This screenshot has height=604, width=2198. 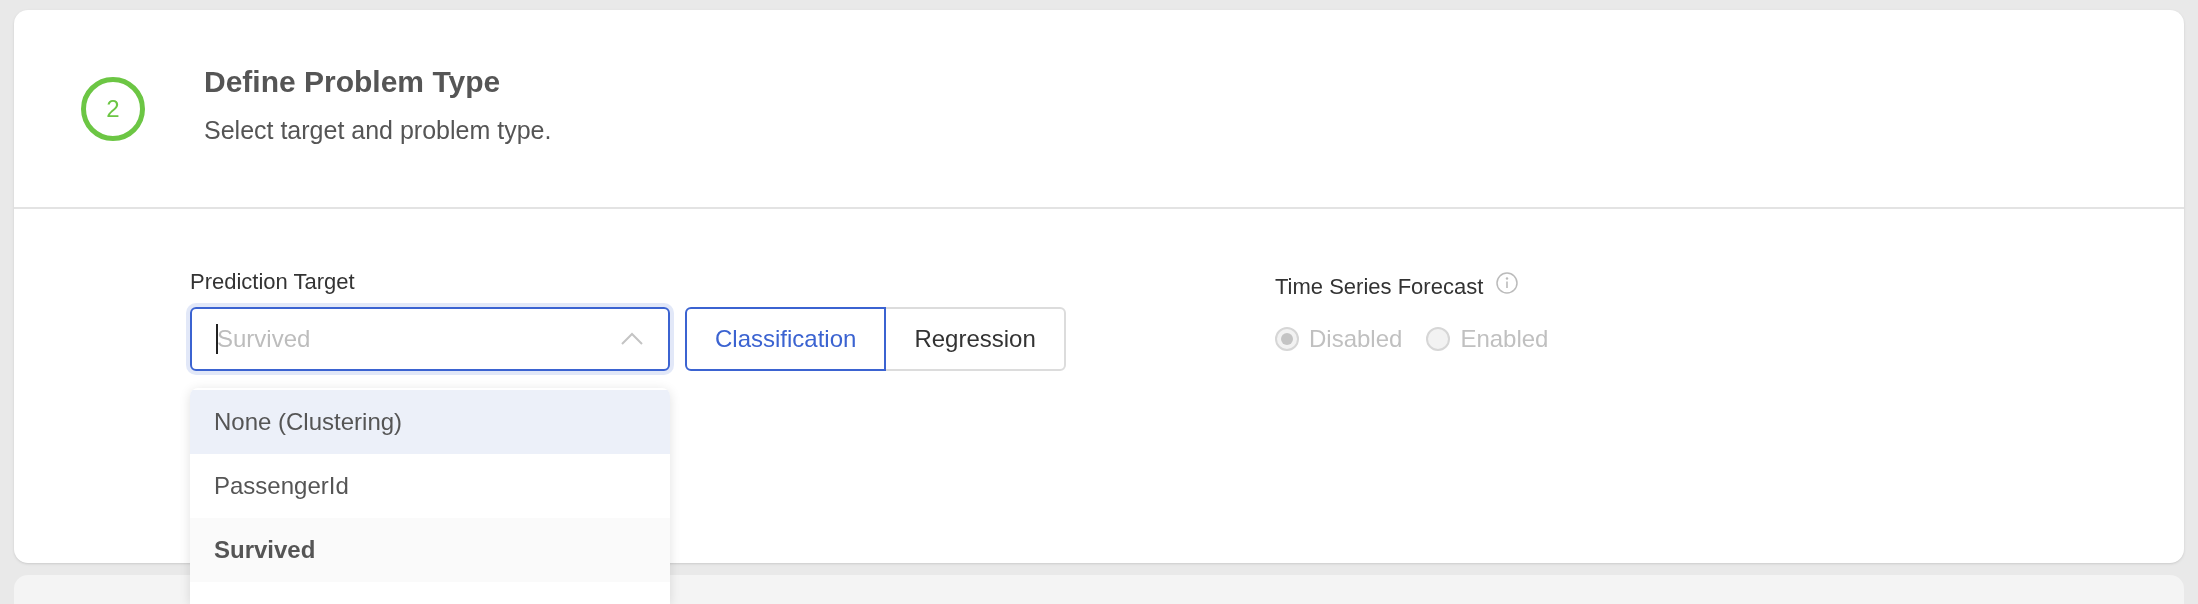 What do you see at coordinates (1507, 283) in the screenshot?
I see `info-icon` at bounding box center [1507, 283].